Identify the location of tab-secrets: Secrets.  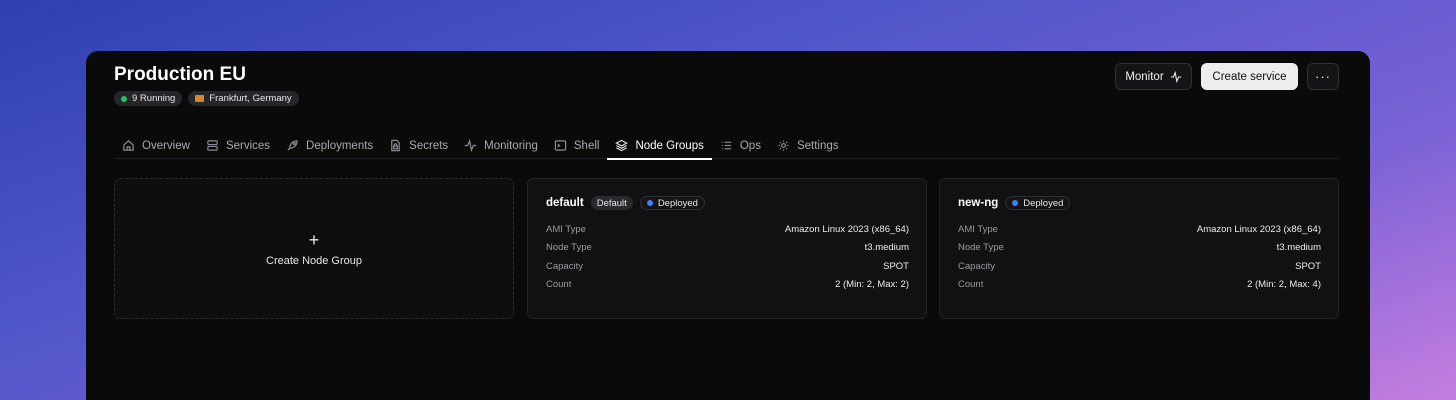
(418, 145).